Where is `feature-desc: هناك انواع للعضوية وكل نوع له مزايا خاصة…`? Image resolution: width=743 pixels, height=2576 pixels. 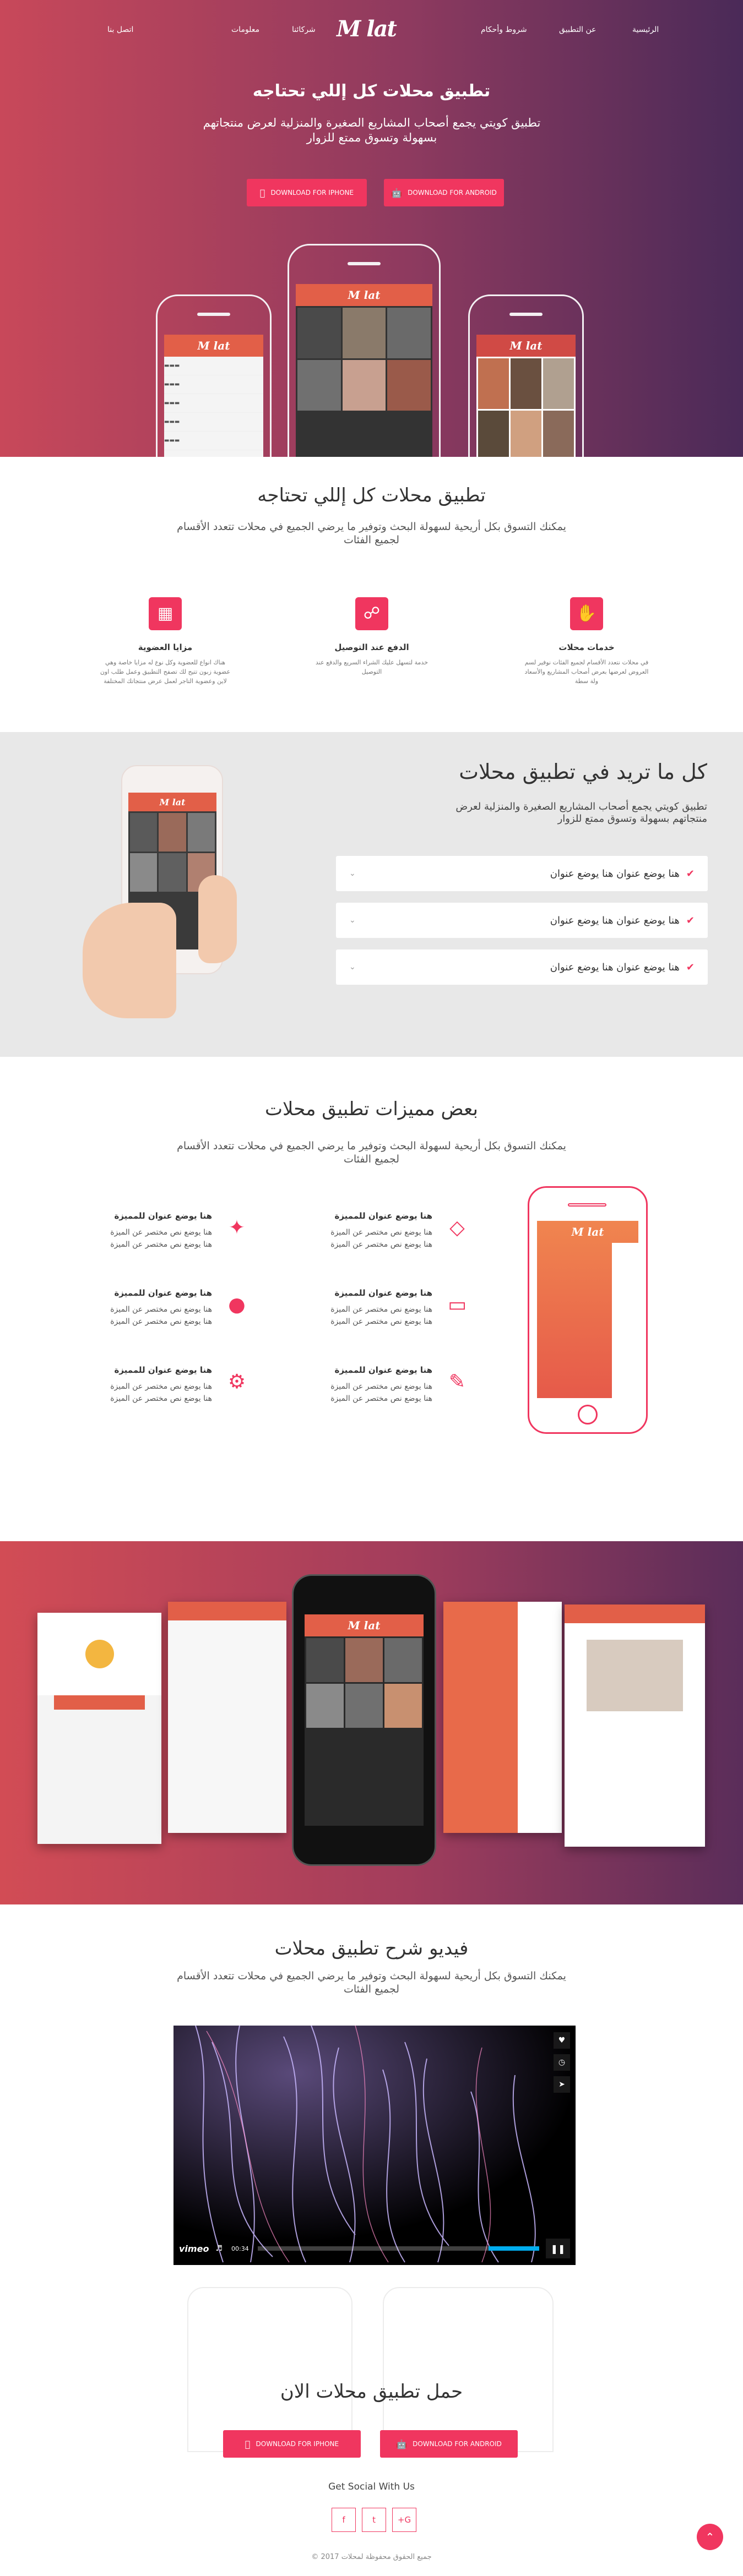
feature-desc: هناك انواع للعضوية وكل نوع له مزايا خاصة… is located at coordinates (165, 672).